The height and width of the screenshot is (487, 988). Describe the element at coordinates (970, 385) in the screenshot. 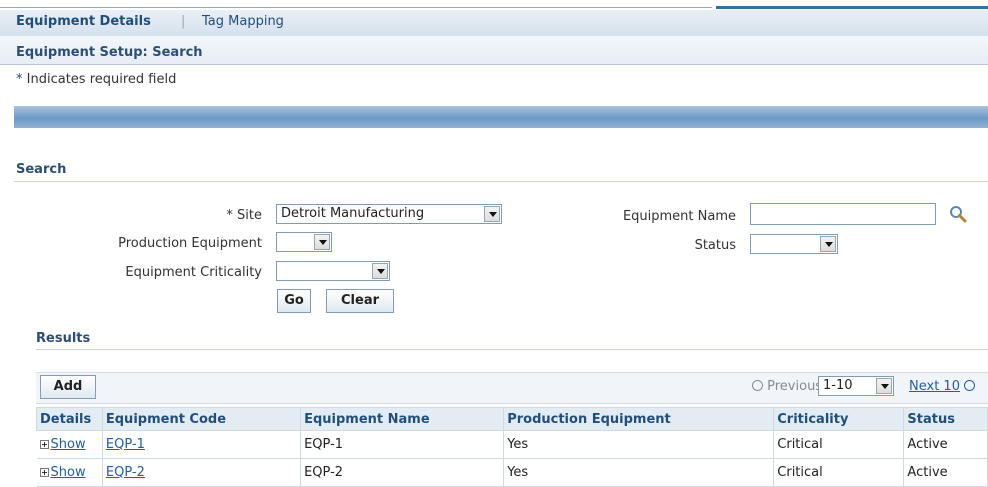

I see `next-arrow-icon` at that location.